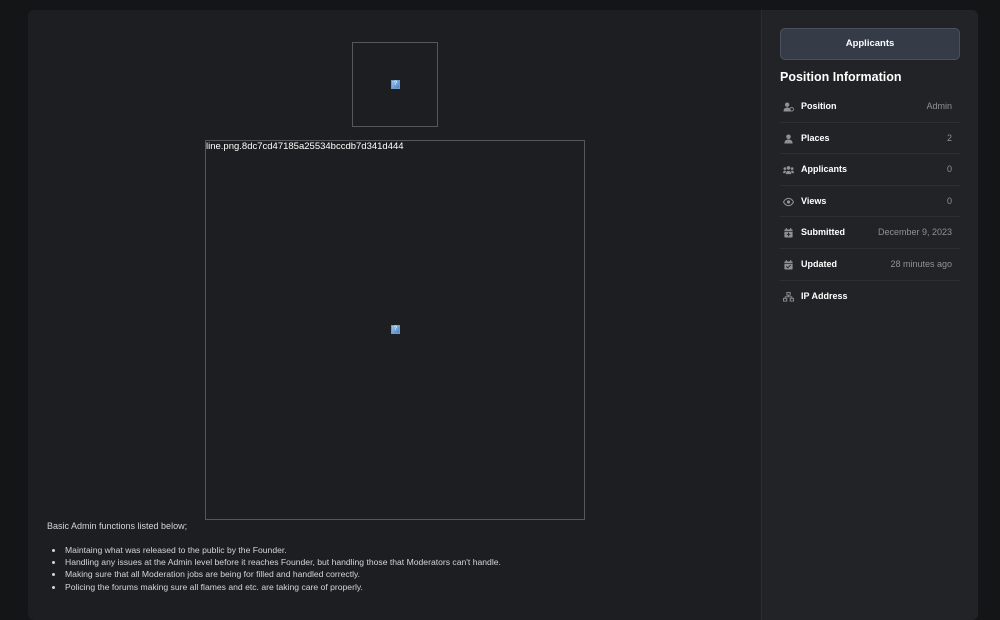 This screenshot has width=1000, height=620. What do you see at coordinates (870, 44) in the screenshot?
I see `applicants-button: Applicants` at bounding box center [870, 44].